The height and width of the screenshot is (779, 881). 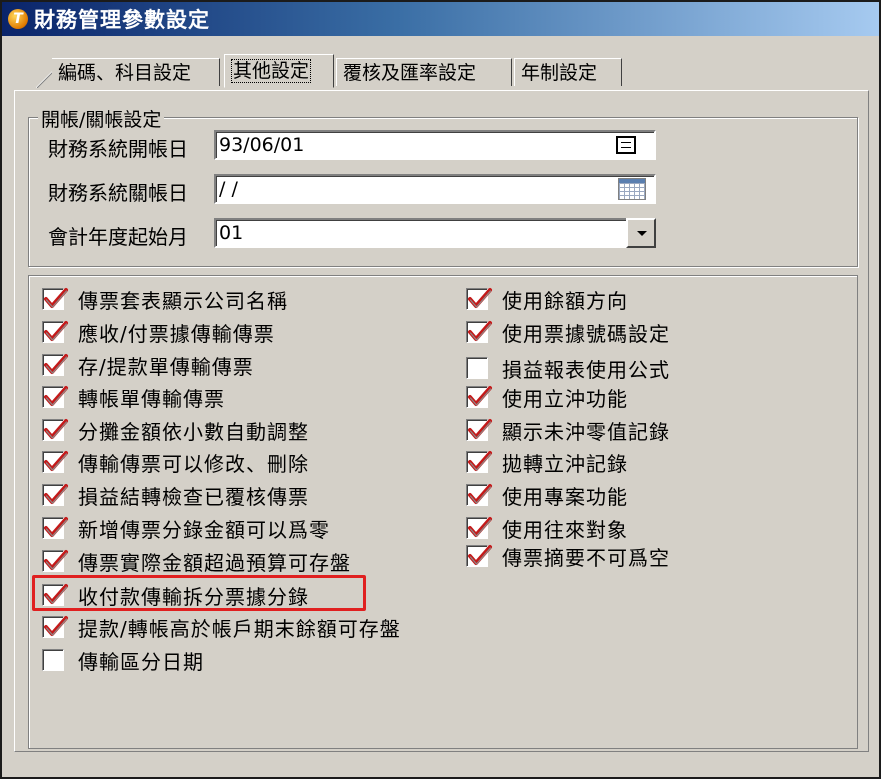 I want to click on option-label: 提款/轉帳高於帳戶期末餘額可存盤, so click(x=239, y=628).